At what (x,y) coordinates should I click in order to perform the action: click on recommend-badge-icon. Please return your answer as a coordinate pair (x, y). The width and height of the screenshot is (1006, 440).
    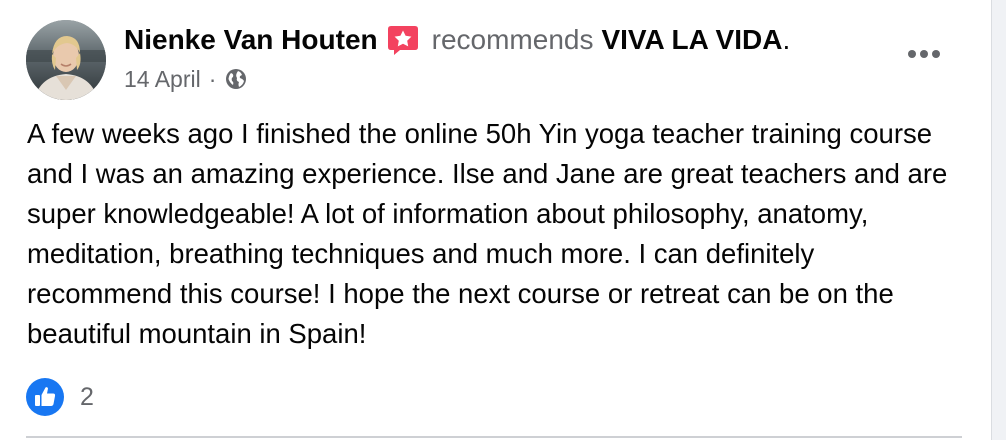
    Looking at the image, I should click on (403, 40).